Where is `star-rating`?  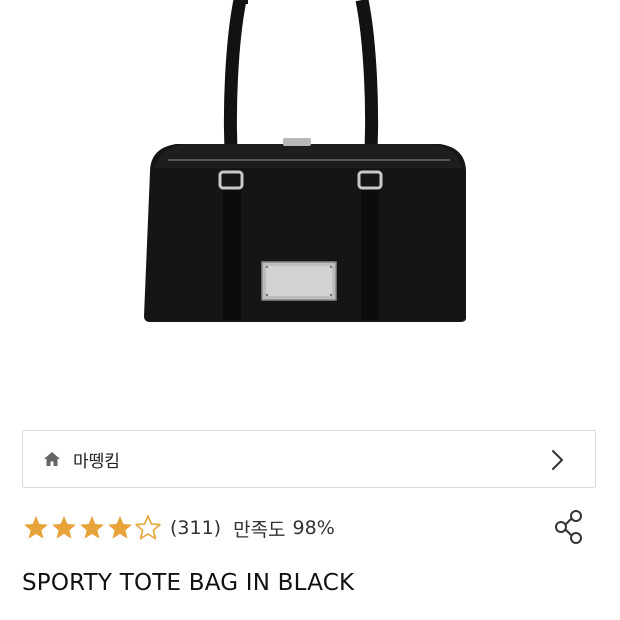 star-rating is located at coordinates (92, 528).